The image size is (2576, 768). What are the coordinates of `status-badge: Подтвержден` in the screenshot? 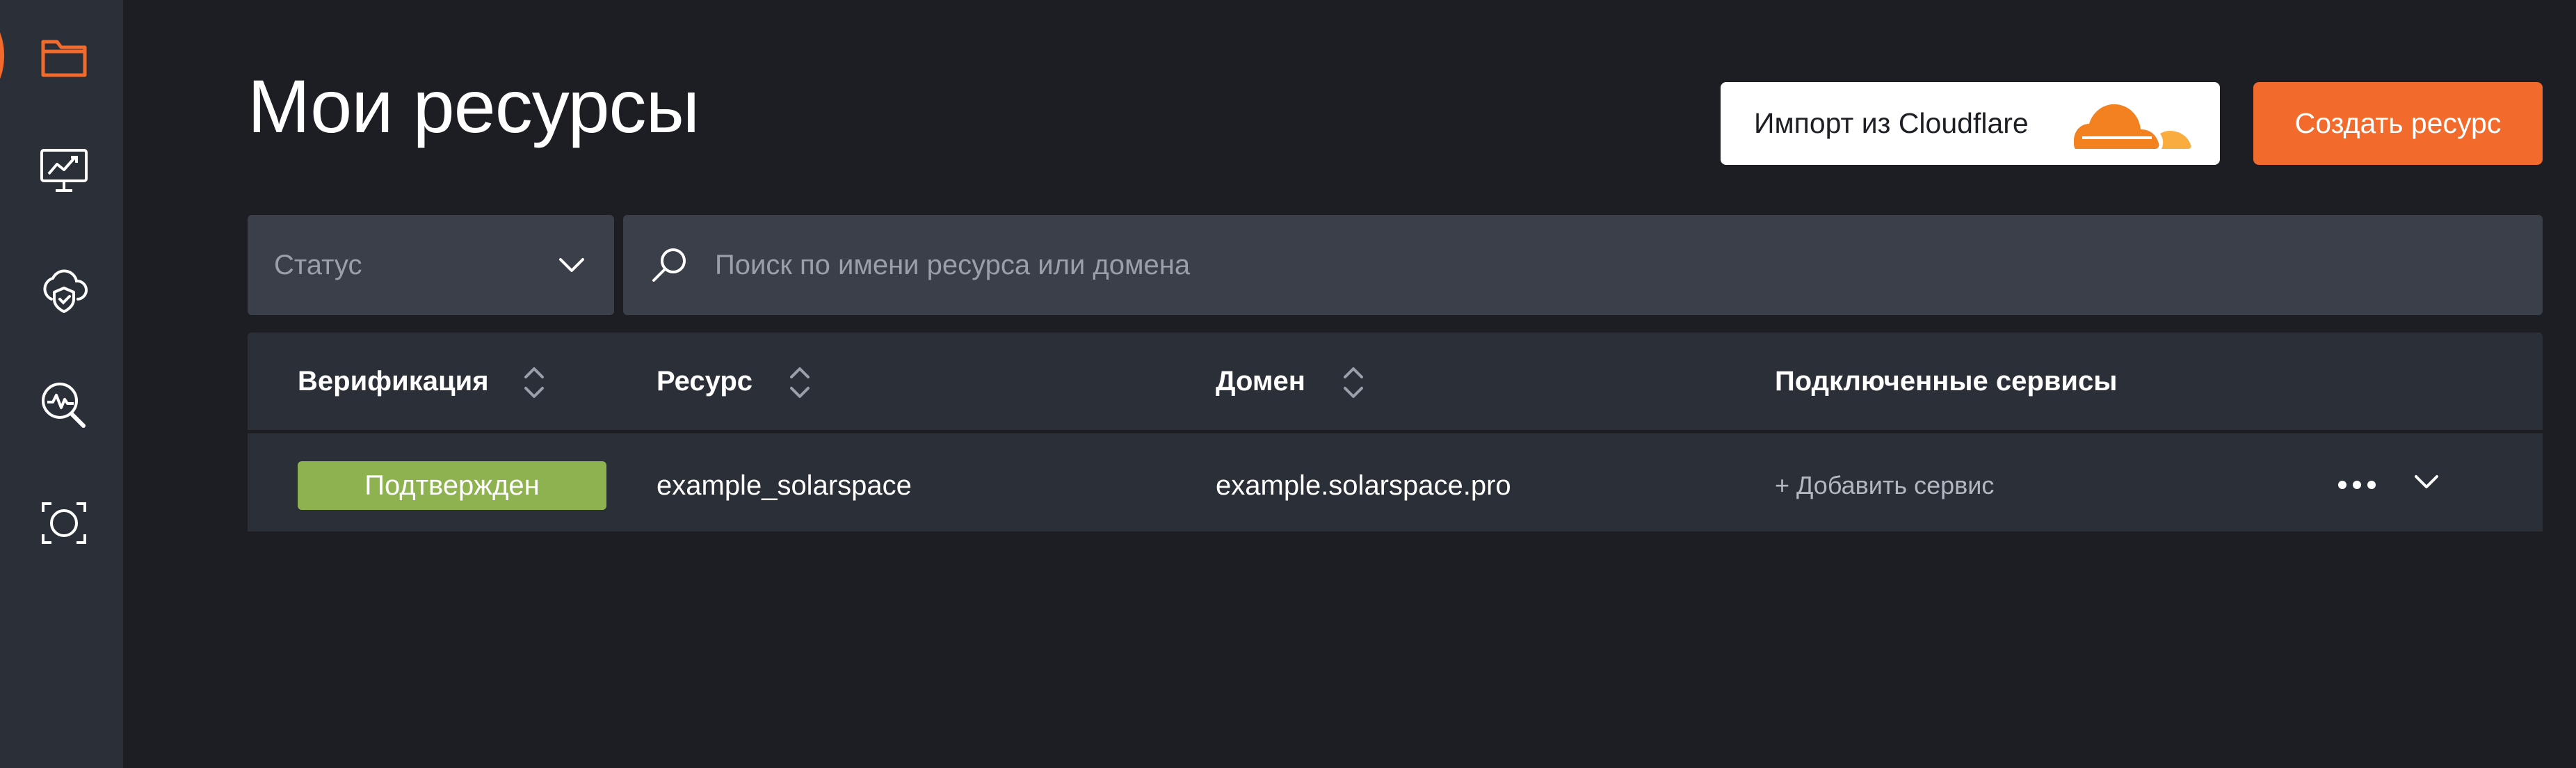 It's located at (452, 485).